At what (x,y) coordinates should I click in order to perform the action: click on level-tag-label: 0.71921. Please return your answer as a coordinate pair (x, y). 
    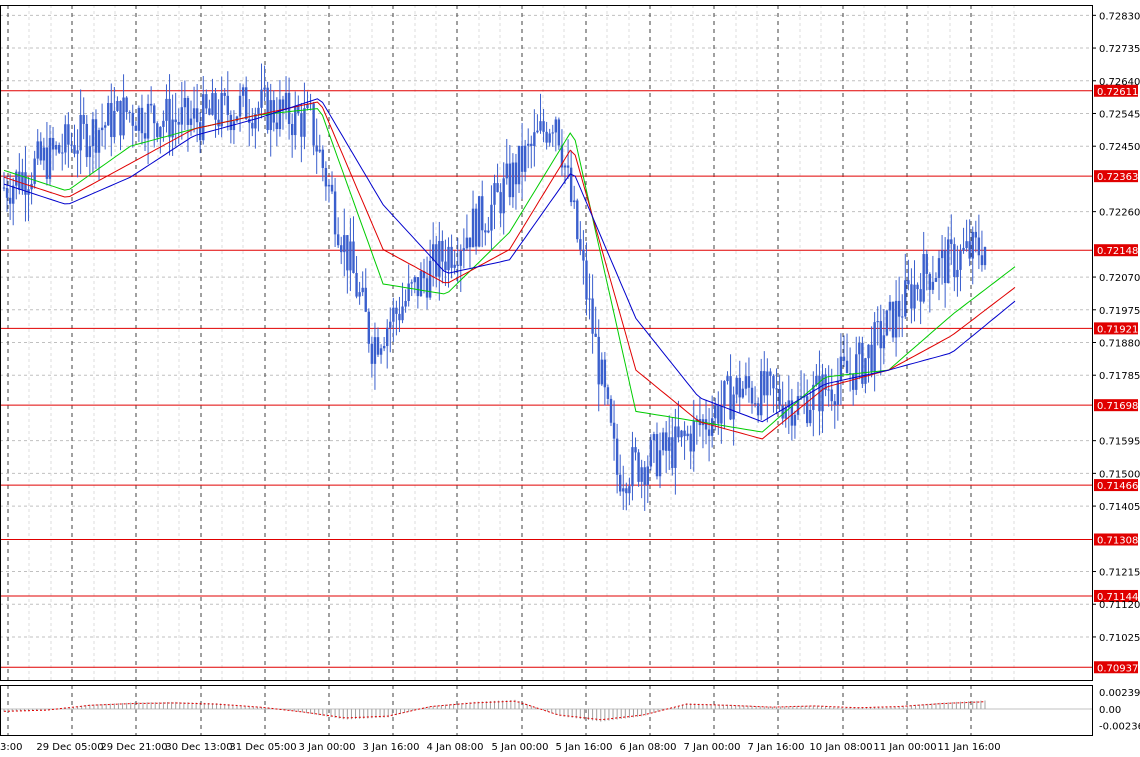
    Looking at the image, I should click on (1117, 329).